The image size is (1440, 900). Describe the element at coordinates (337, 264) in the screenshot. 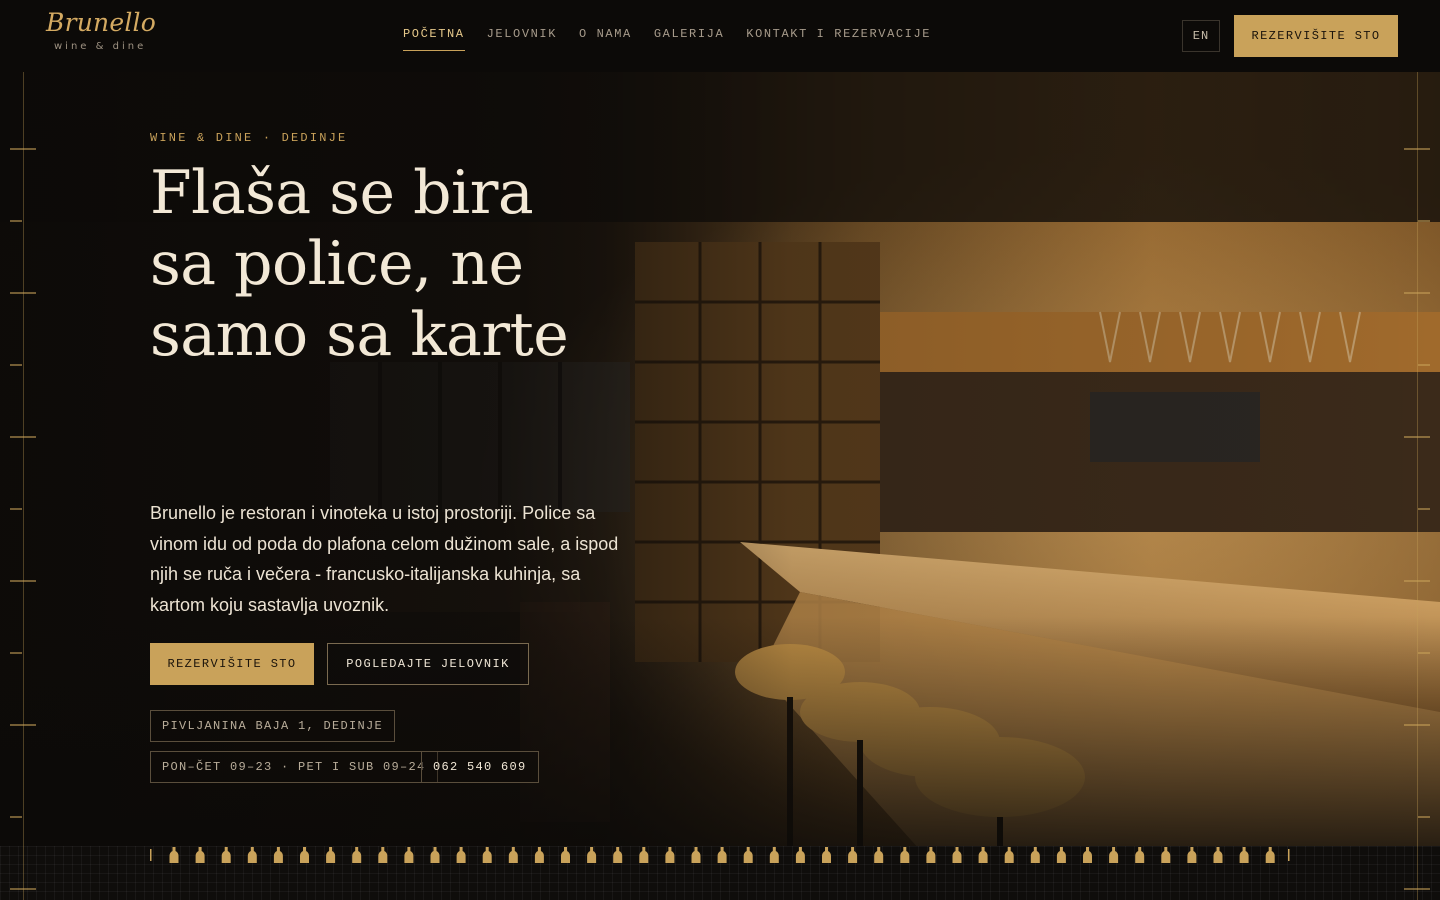

I see `hero-title-line: sa police, ne` at that location.